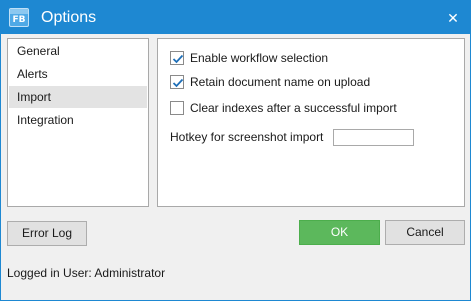  I want to click on ok-button: OK, so click(339, 232).